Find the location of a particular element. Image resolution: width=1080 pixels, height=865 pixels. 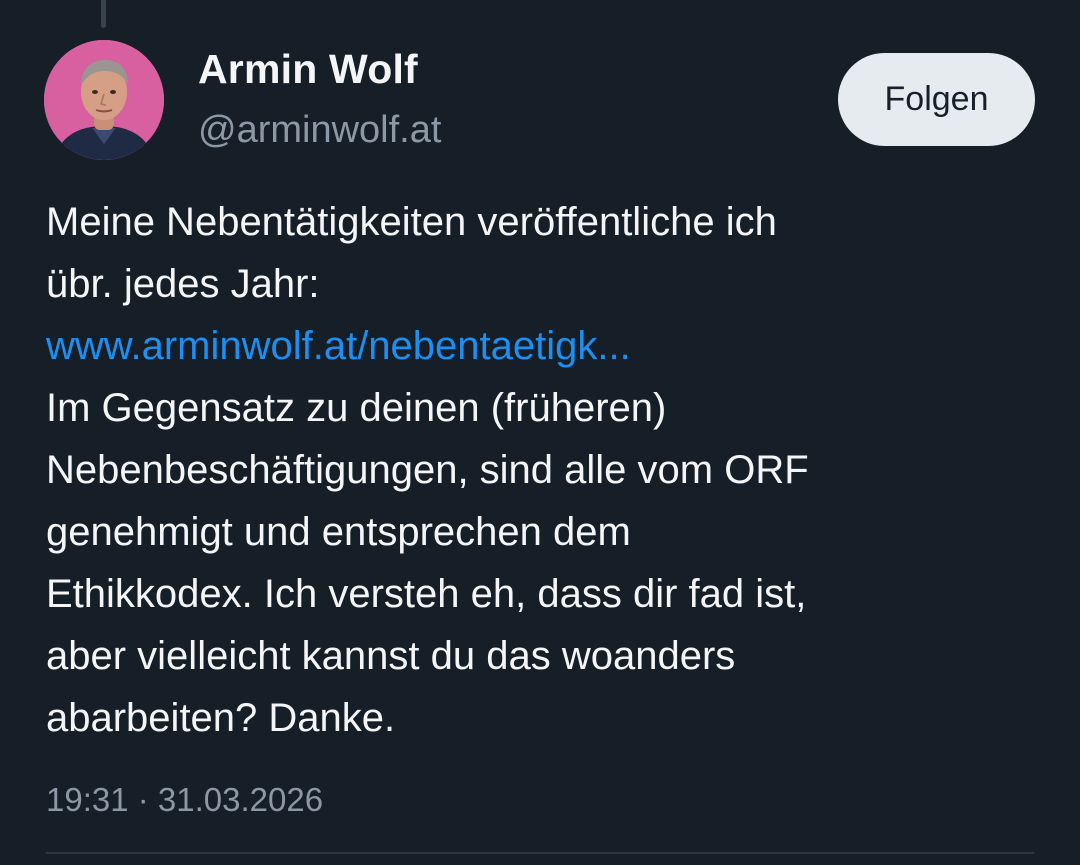

author-display-name: Armin Wolf is located at coordinates (308, 69).